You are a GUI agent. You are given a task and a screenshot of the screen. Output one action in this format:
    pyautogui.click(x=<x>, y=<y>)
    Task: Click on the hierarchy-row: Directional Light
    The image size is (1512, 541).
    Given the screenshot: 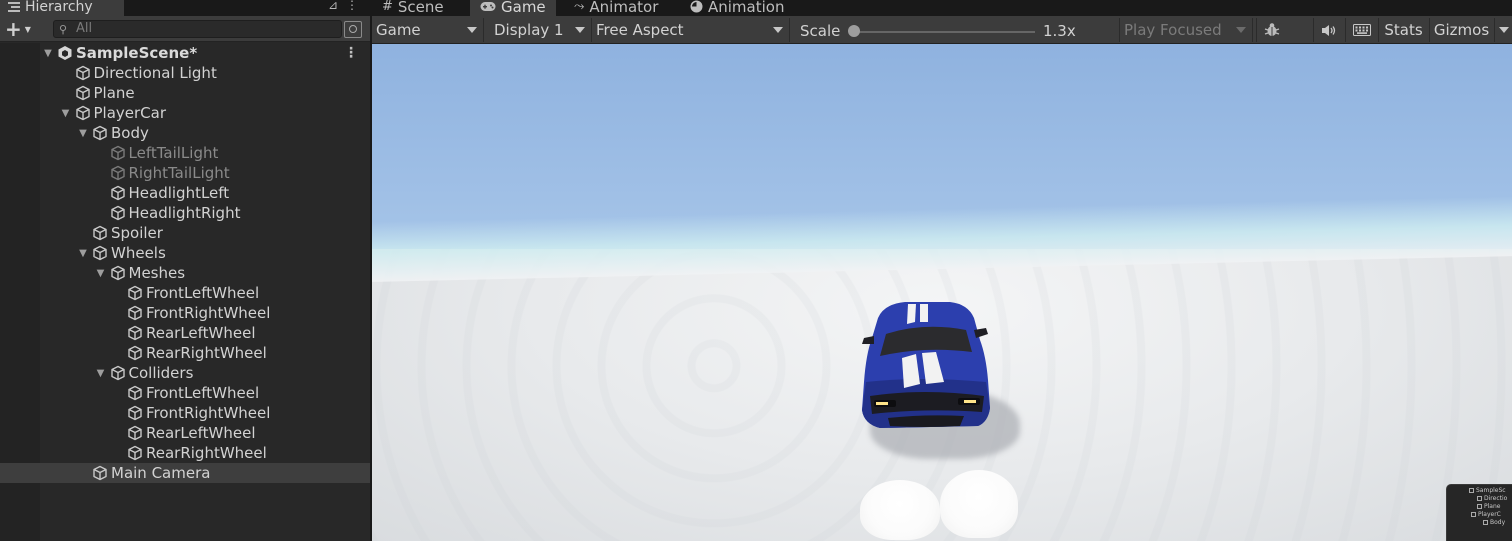 What is the action you would take?
    pyautogui.click(x=185, y=73)
    